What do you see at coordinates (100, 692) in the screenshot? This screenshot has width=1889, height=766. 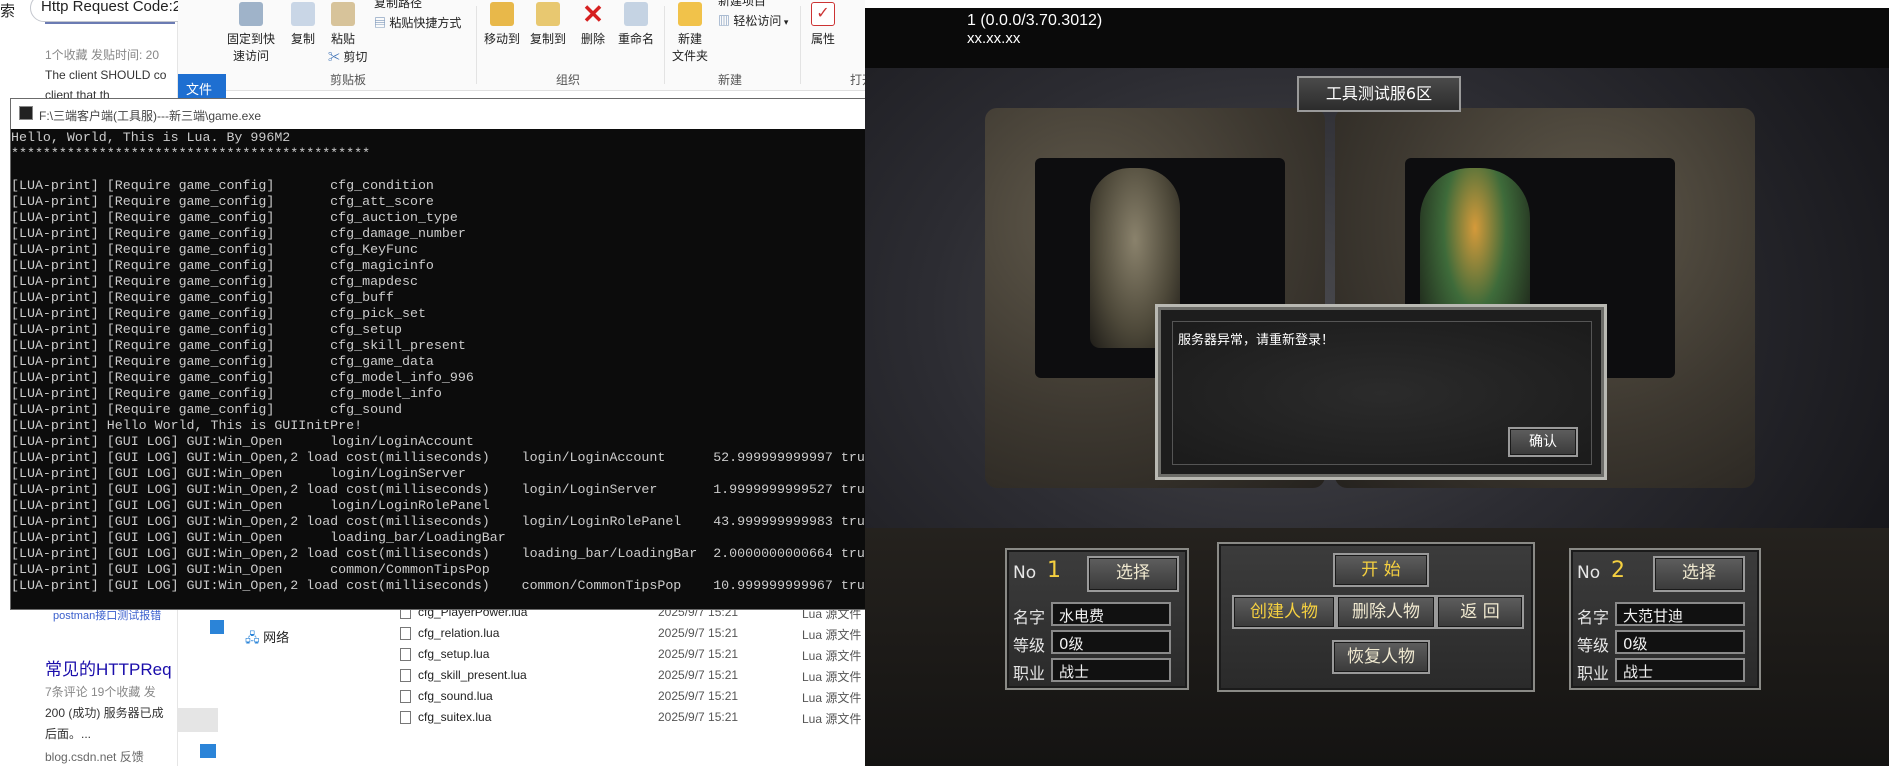 I see `result-meta: 7条评论 19个收藏 发` at bounding box center [100, 692].